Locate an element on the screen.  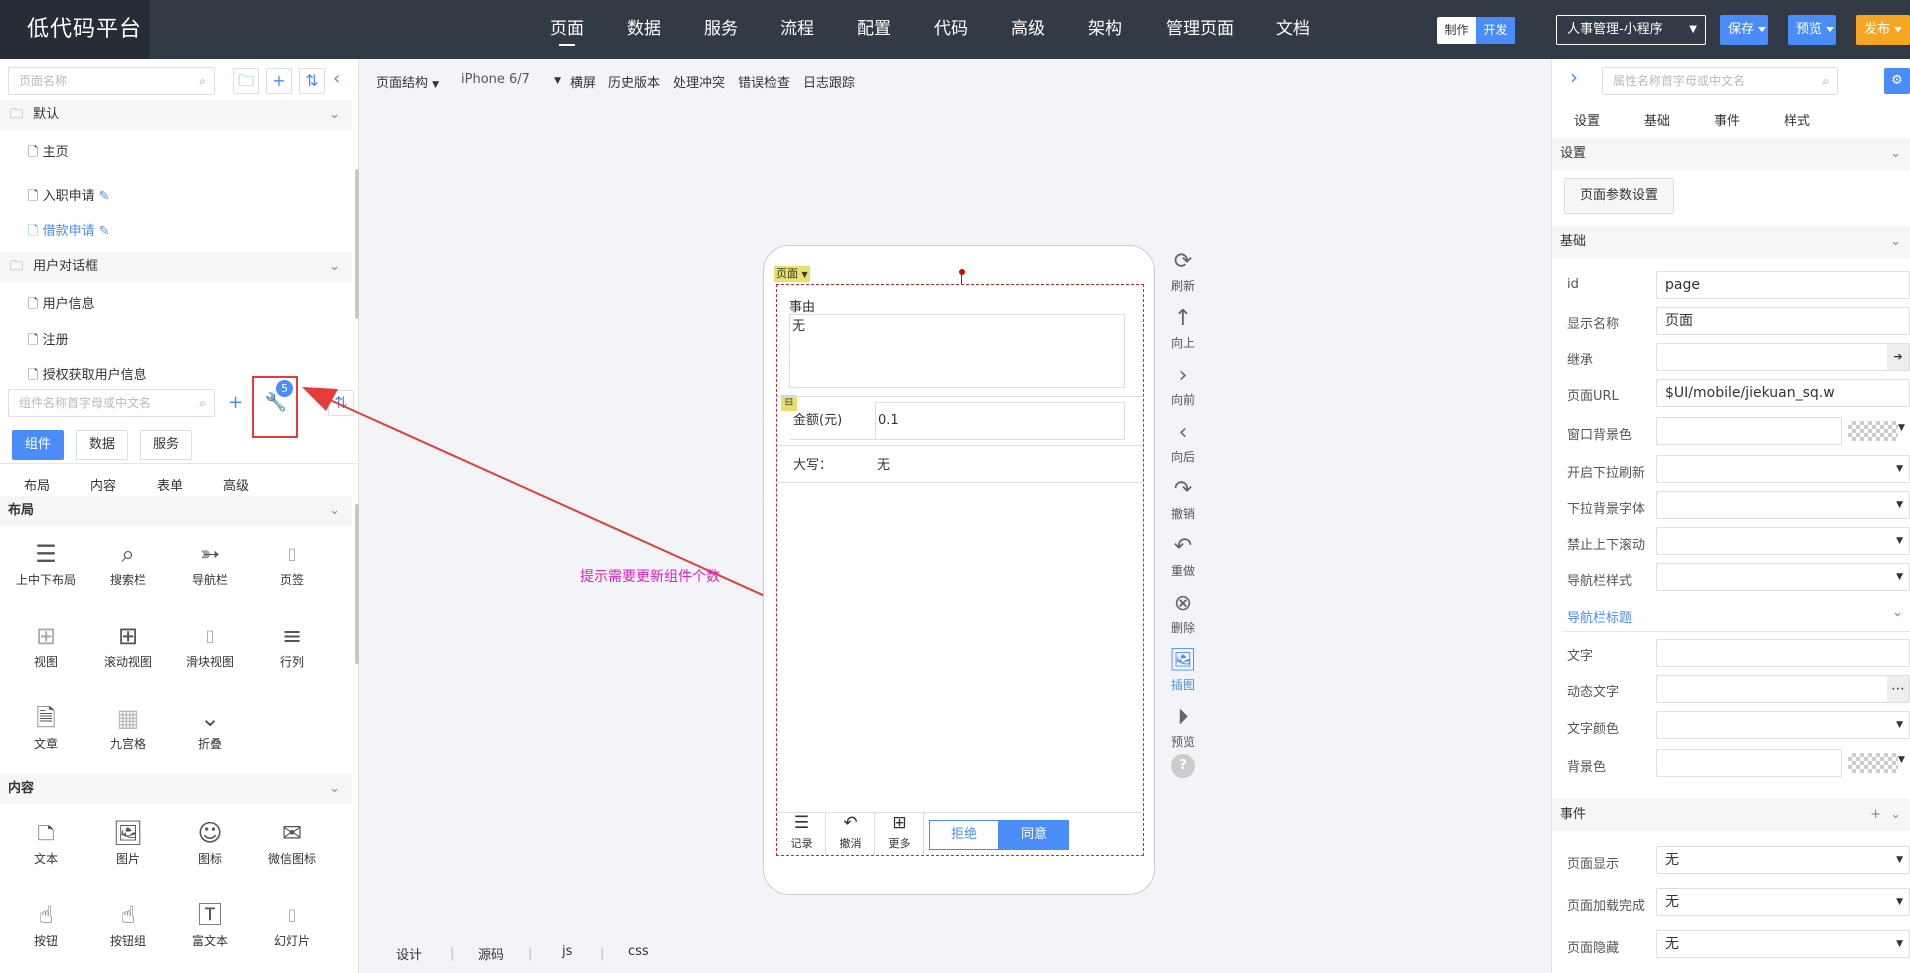
select-pull-bg-font: ▼ is located at coordinates (1783, 505).